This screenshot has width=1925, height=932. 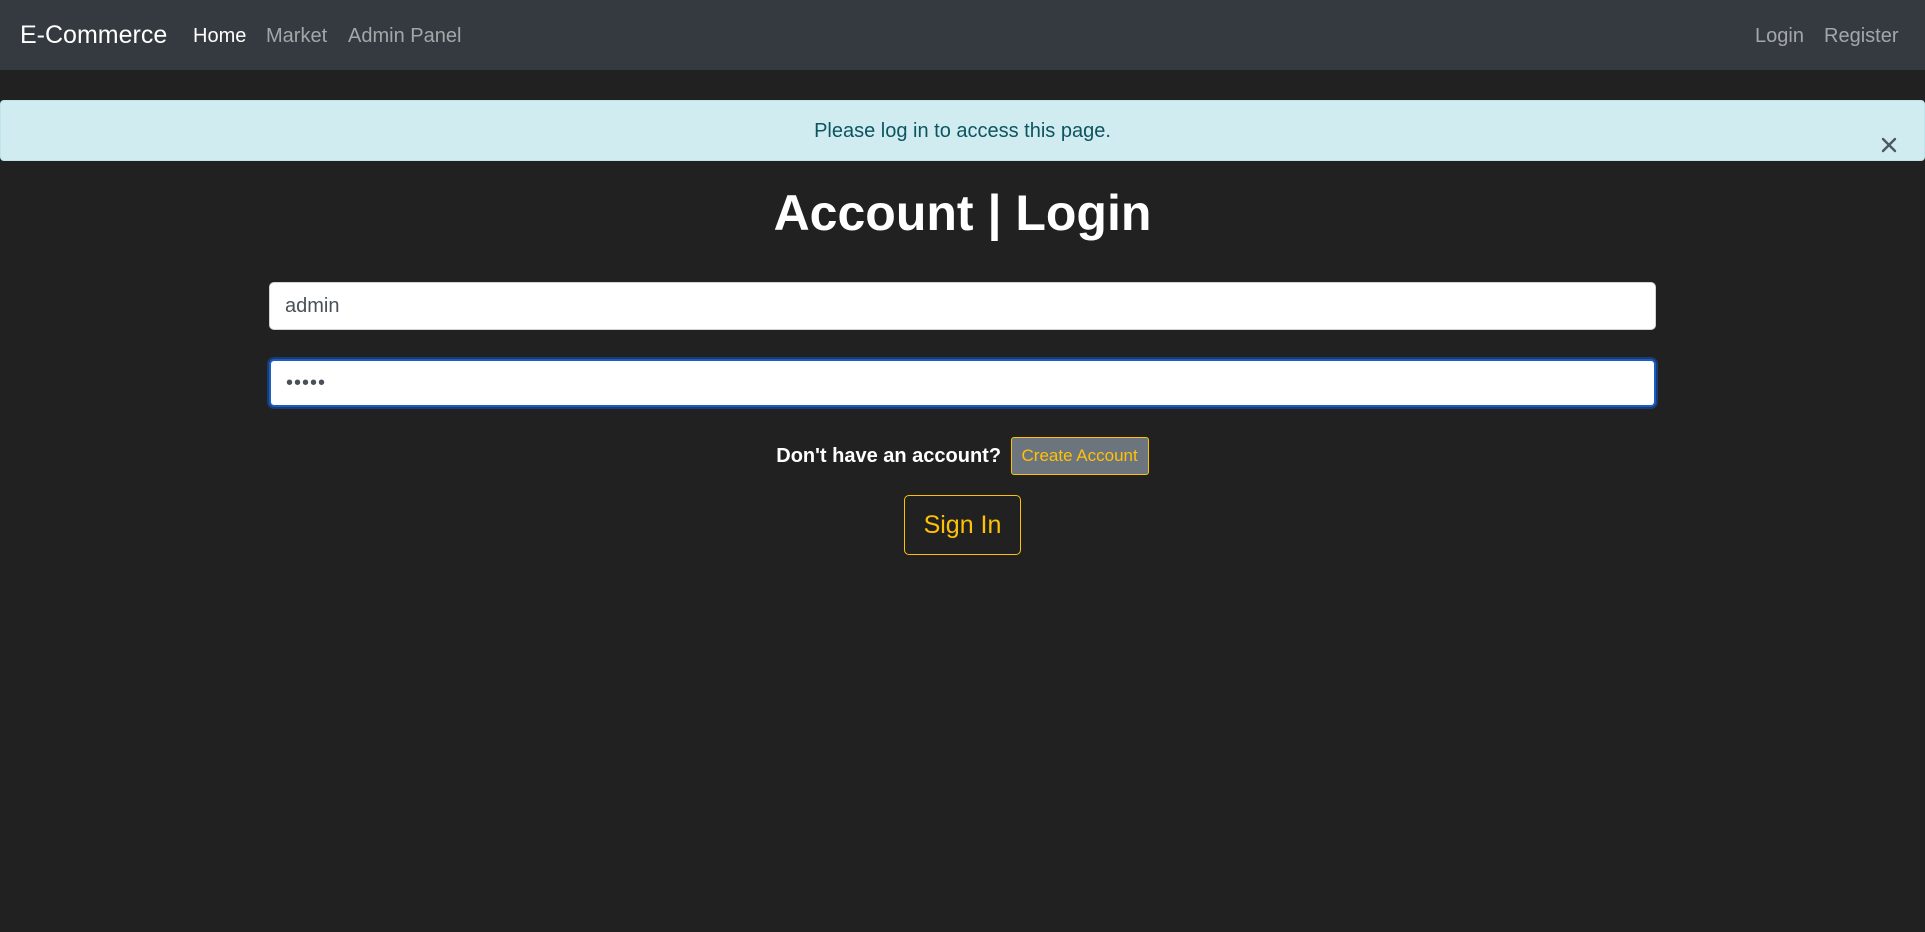 What do you see at coordinates (404, 36) in the screenshot?
I see `nav-admin-panel-link: Admin Panel` at bounding box center [404, 36].